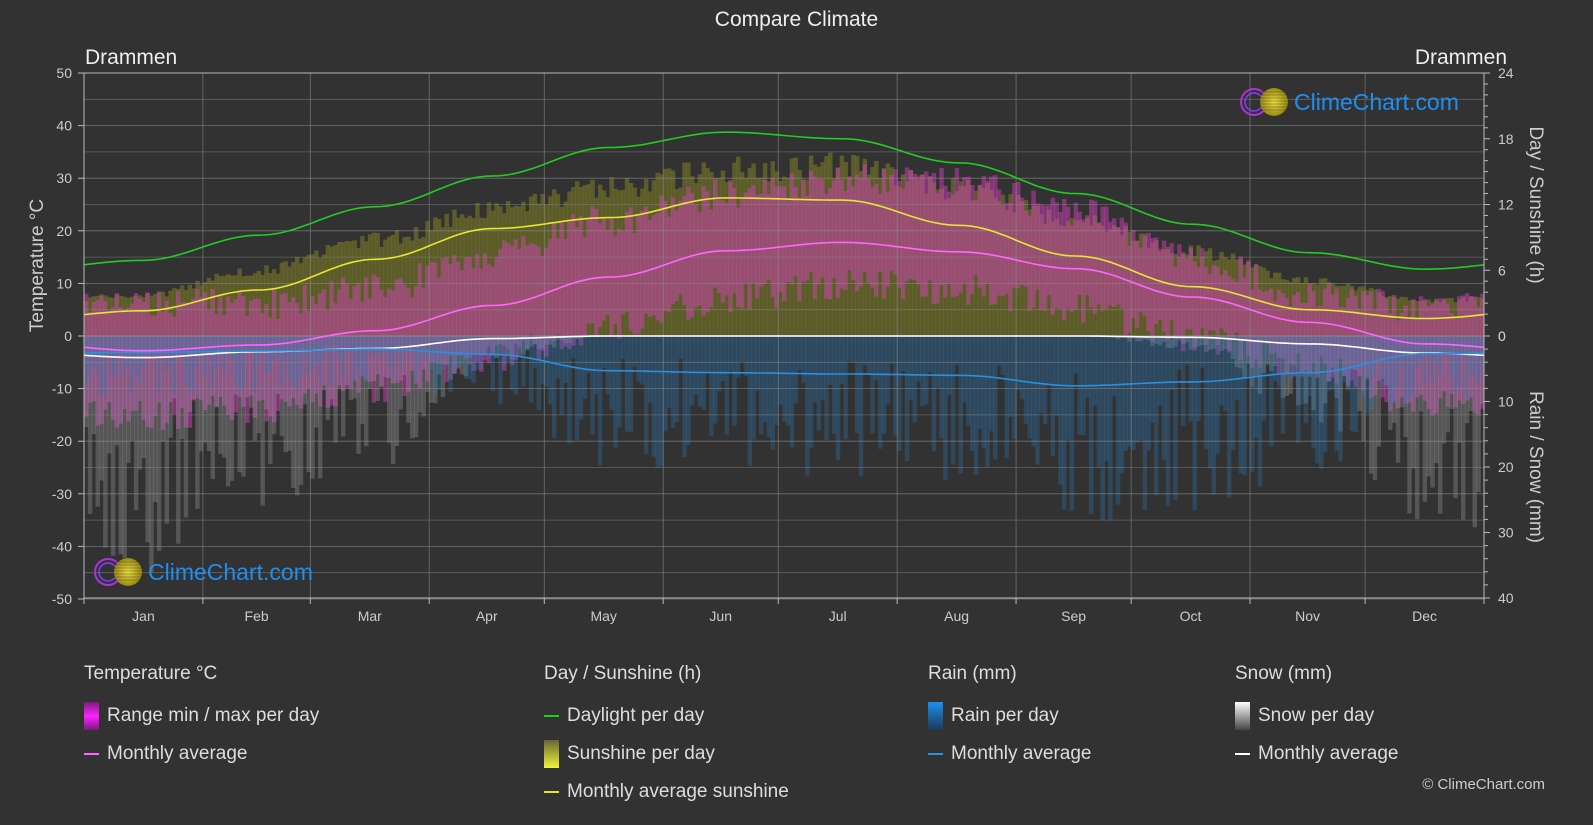  I want to click on legend-rain-title: Rain (mm), so click(972, 673).